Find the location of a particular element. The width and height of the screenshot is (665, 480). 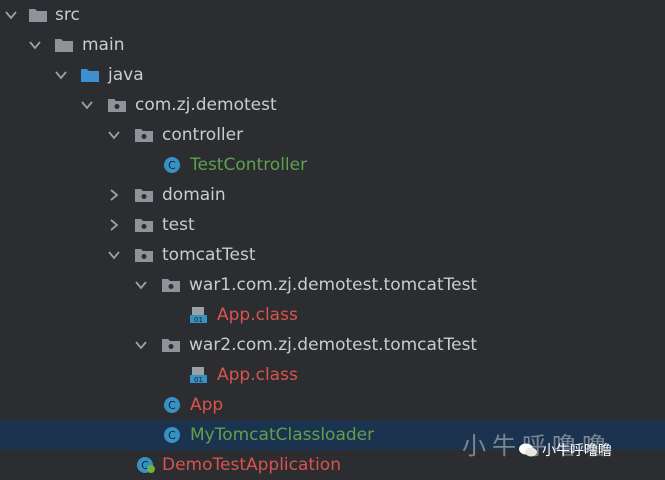

tree-label: test is located at coordinates (178, 225).